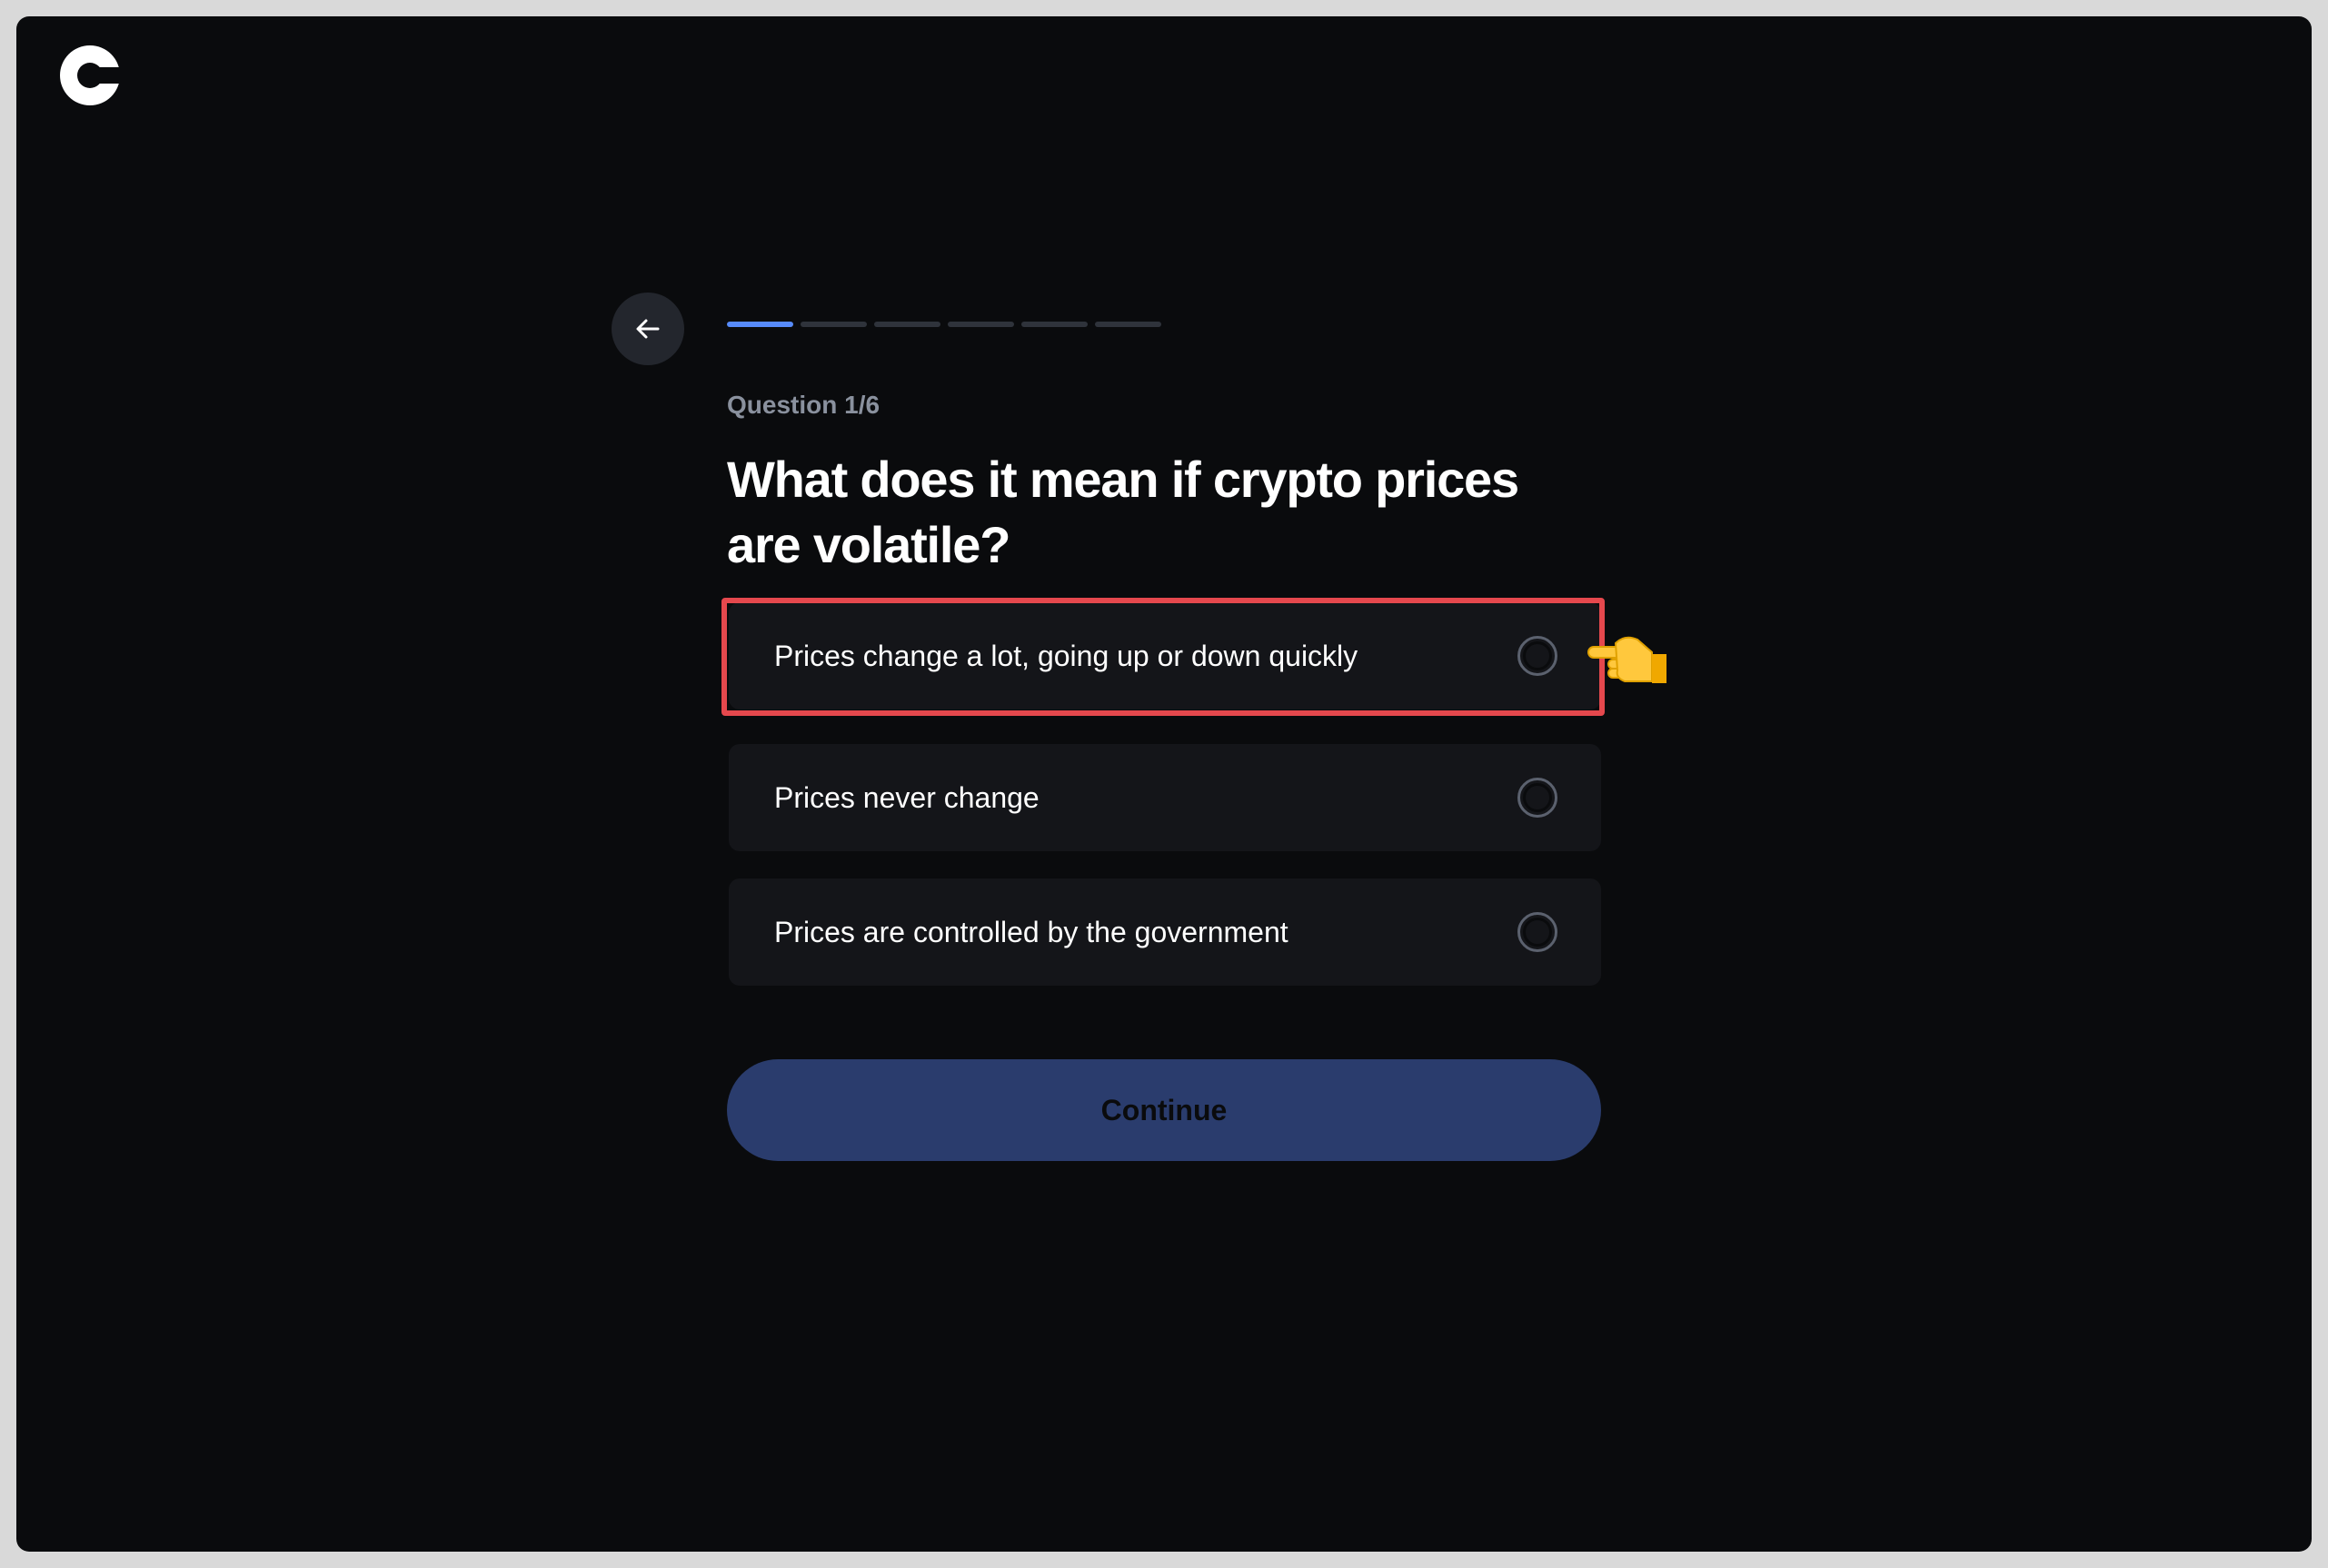 The height and width of the screenshot is (1568, 2328). What do you see at coordinates (907, 797) in the screenshot?
I see `answer-option-label: Prices never change` at bounding box center [907, 797].